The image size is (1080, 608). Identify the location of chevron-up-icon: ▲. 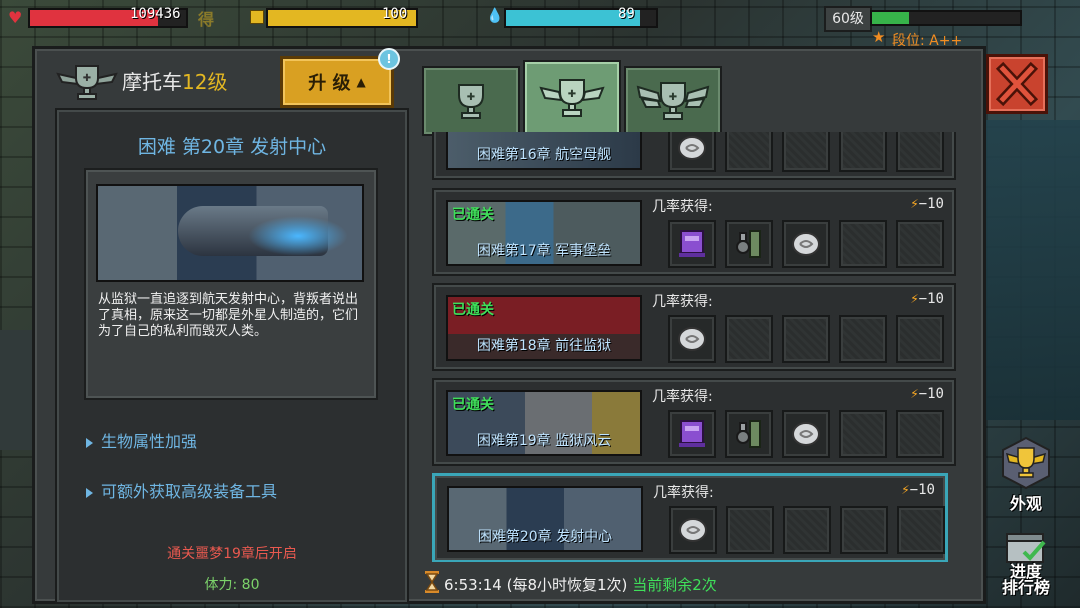
(361, 82).